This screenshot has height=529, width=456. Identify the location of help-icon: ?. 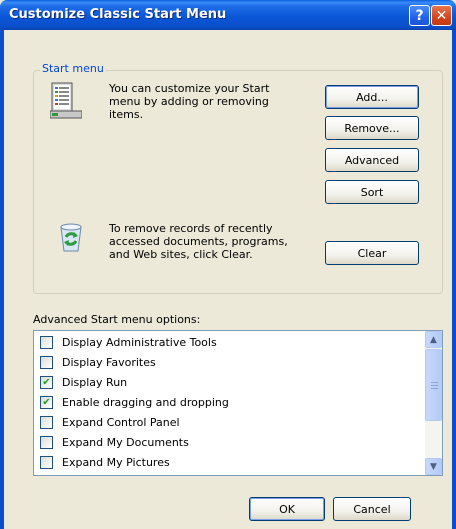
(419, 15).